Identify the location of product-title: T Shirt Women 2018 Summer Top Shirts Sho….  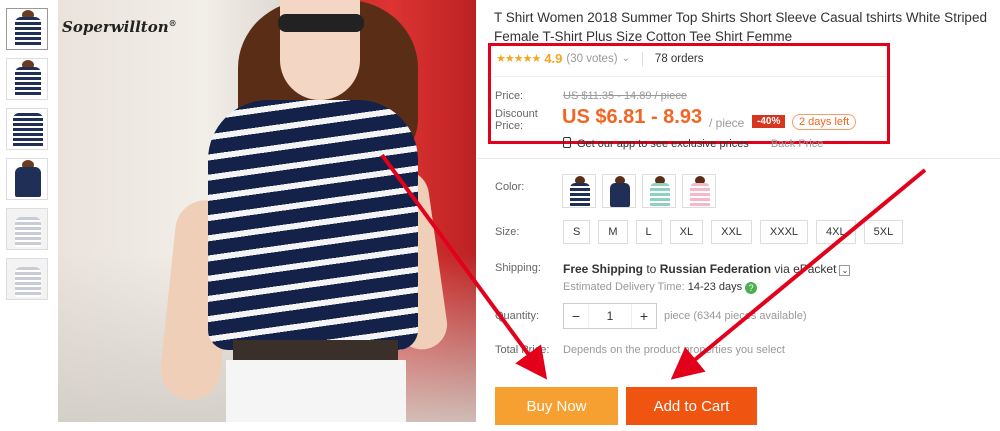
(740, 27).